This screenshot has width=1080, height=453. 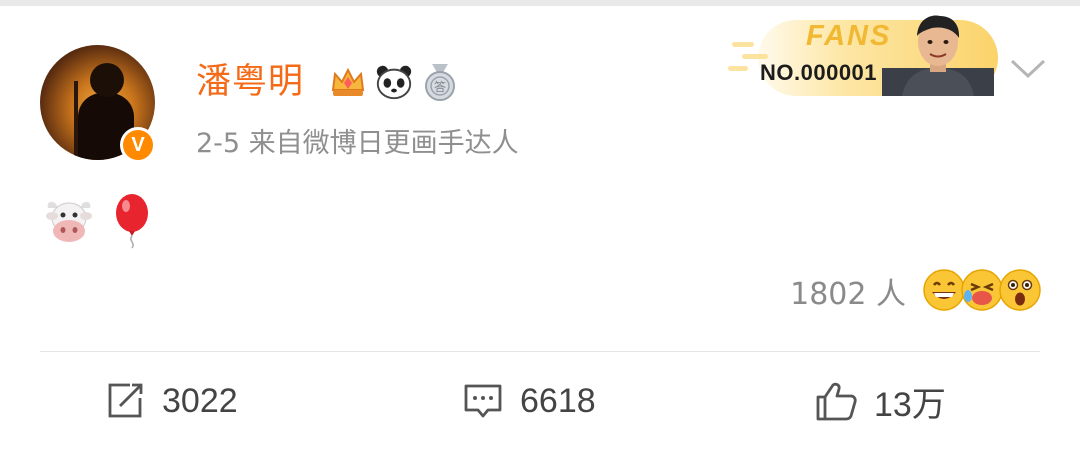 What do you see at coordinates (440, 86) in the screenshot?
I see `svg-text: 答` at bounding box center [440, 86].